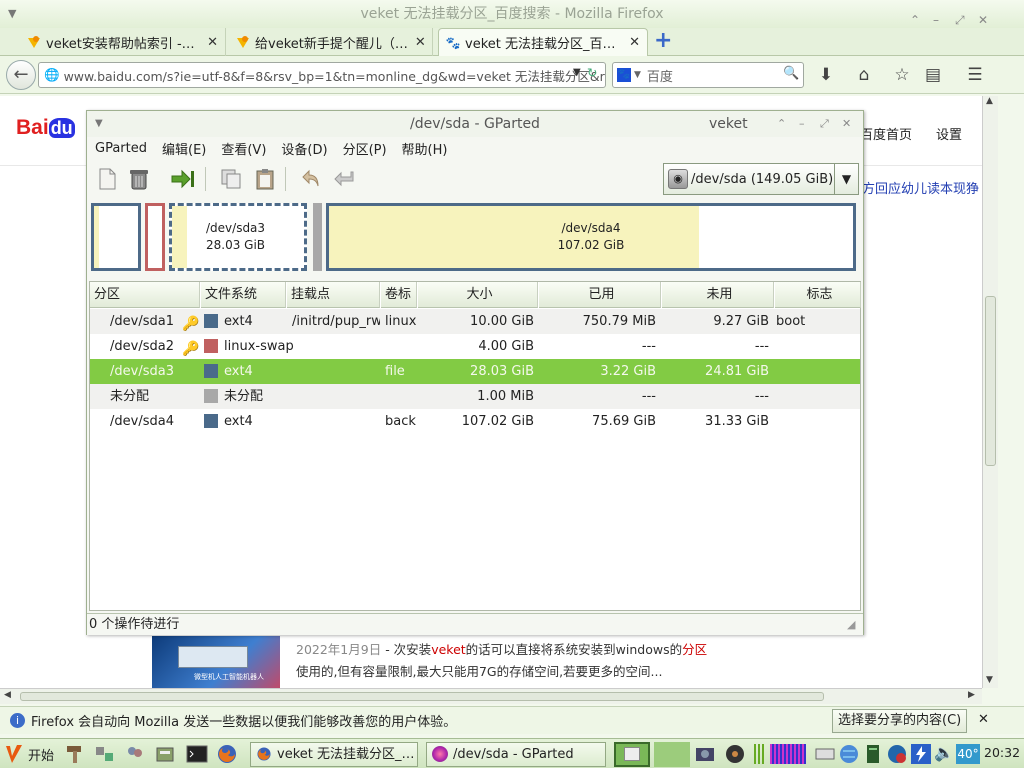  I want to click on horizontal-scroll-thumb, so click(422, 696).